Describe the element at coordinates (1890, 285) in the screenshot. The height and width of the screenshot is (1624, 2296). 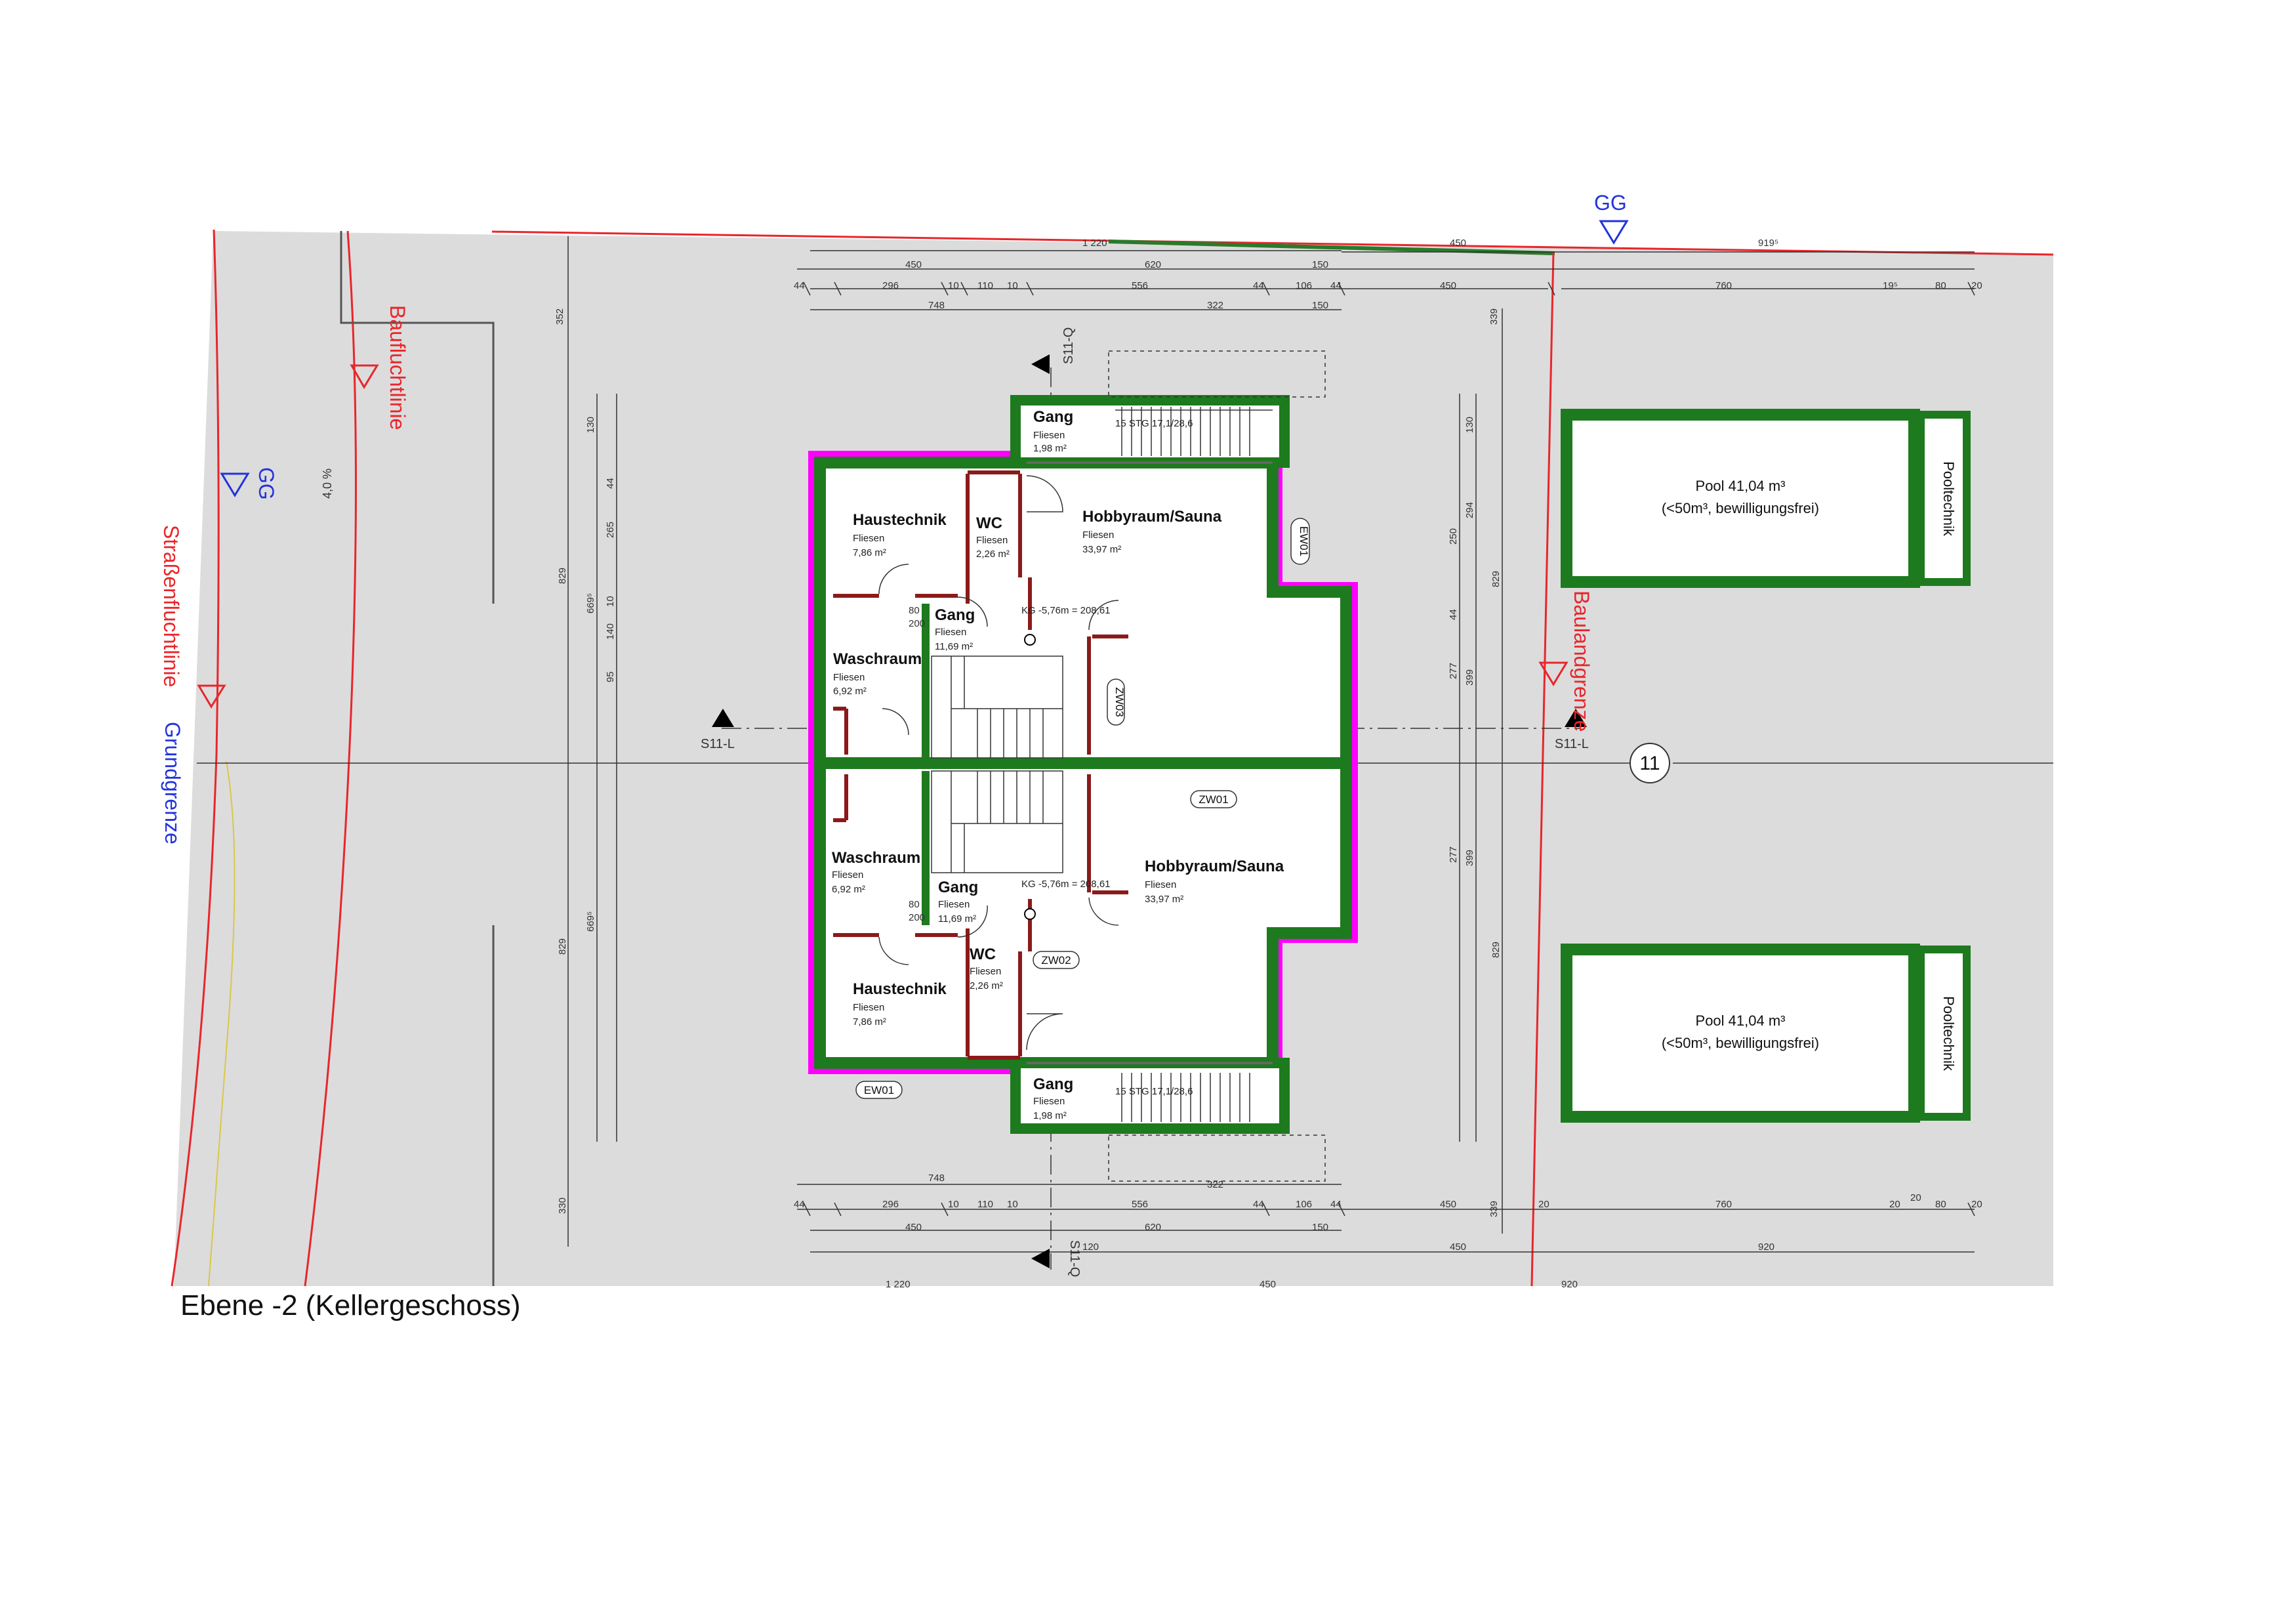
I see `dim-top3-19: 19⁵` at that location.